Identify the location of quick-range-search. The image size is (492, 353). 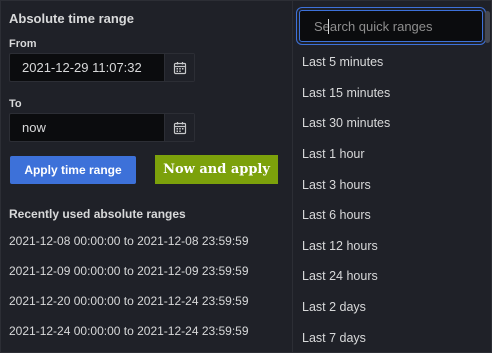
(394, 26).